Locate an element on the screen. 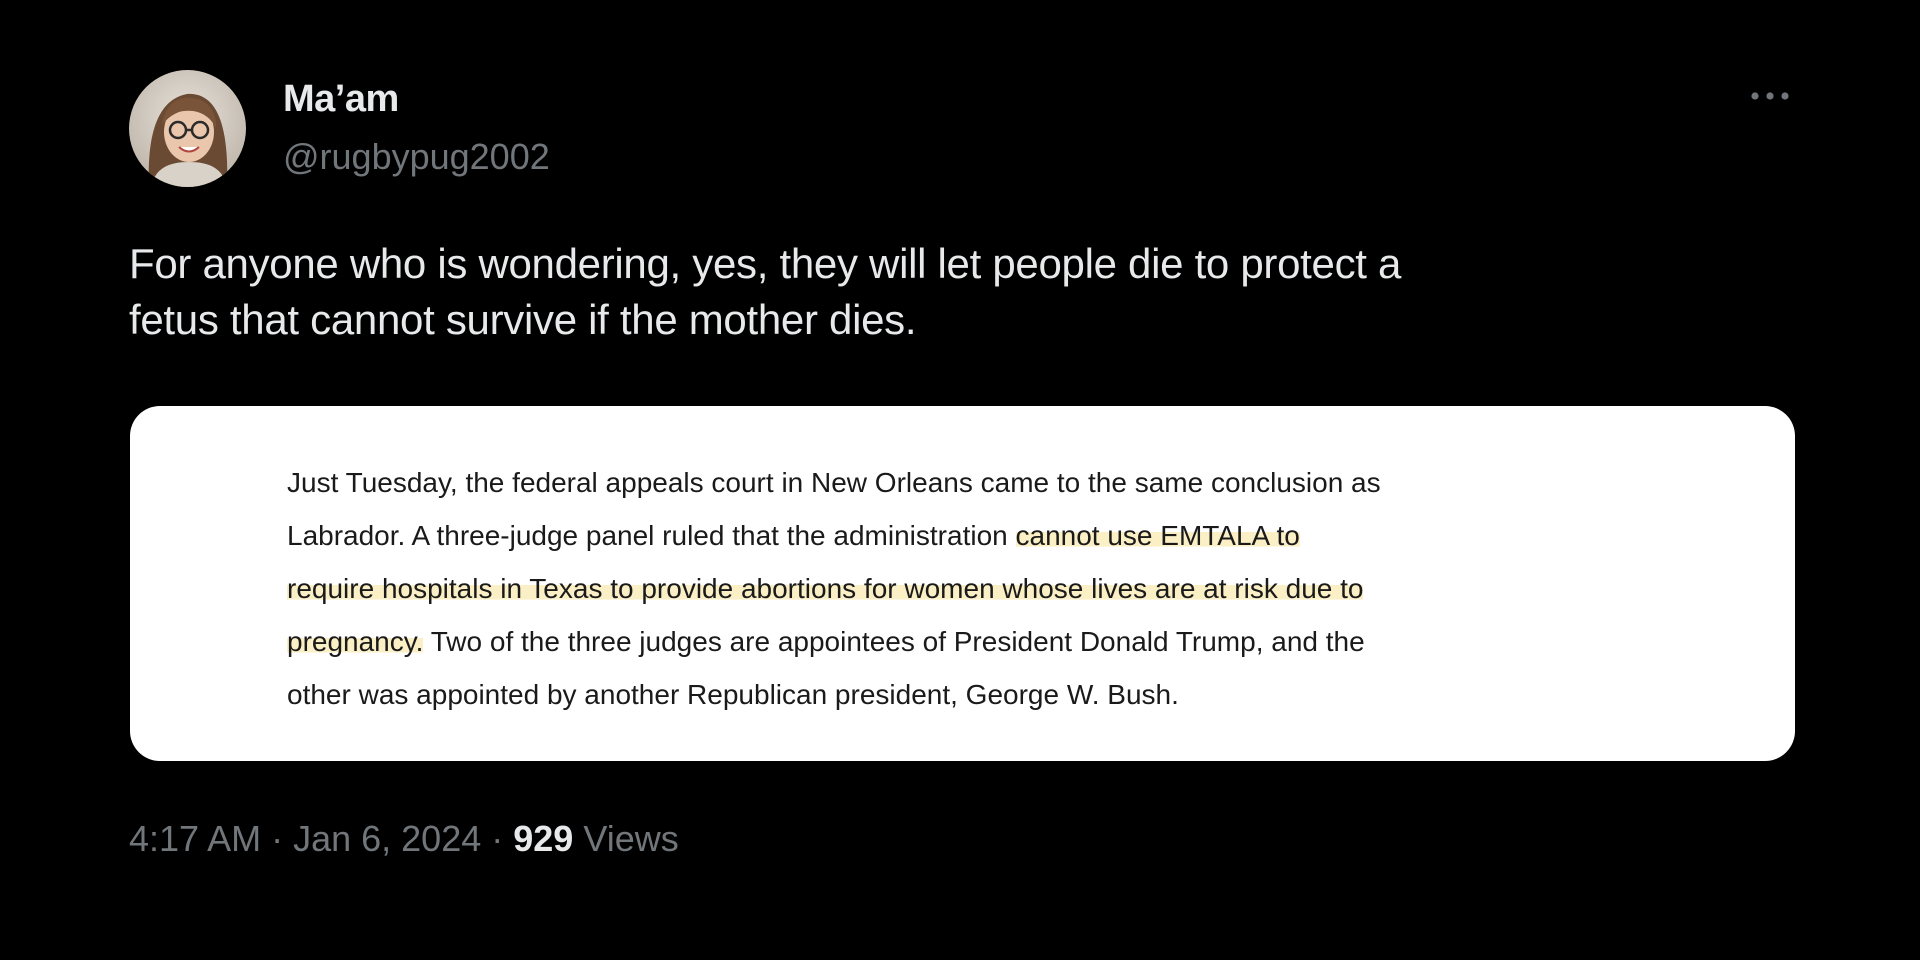  tweet-date: Jan 6, 2024 is located at coordinates (387, 838).